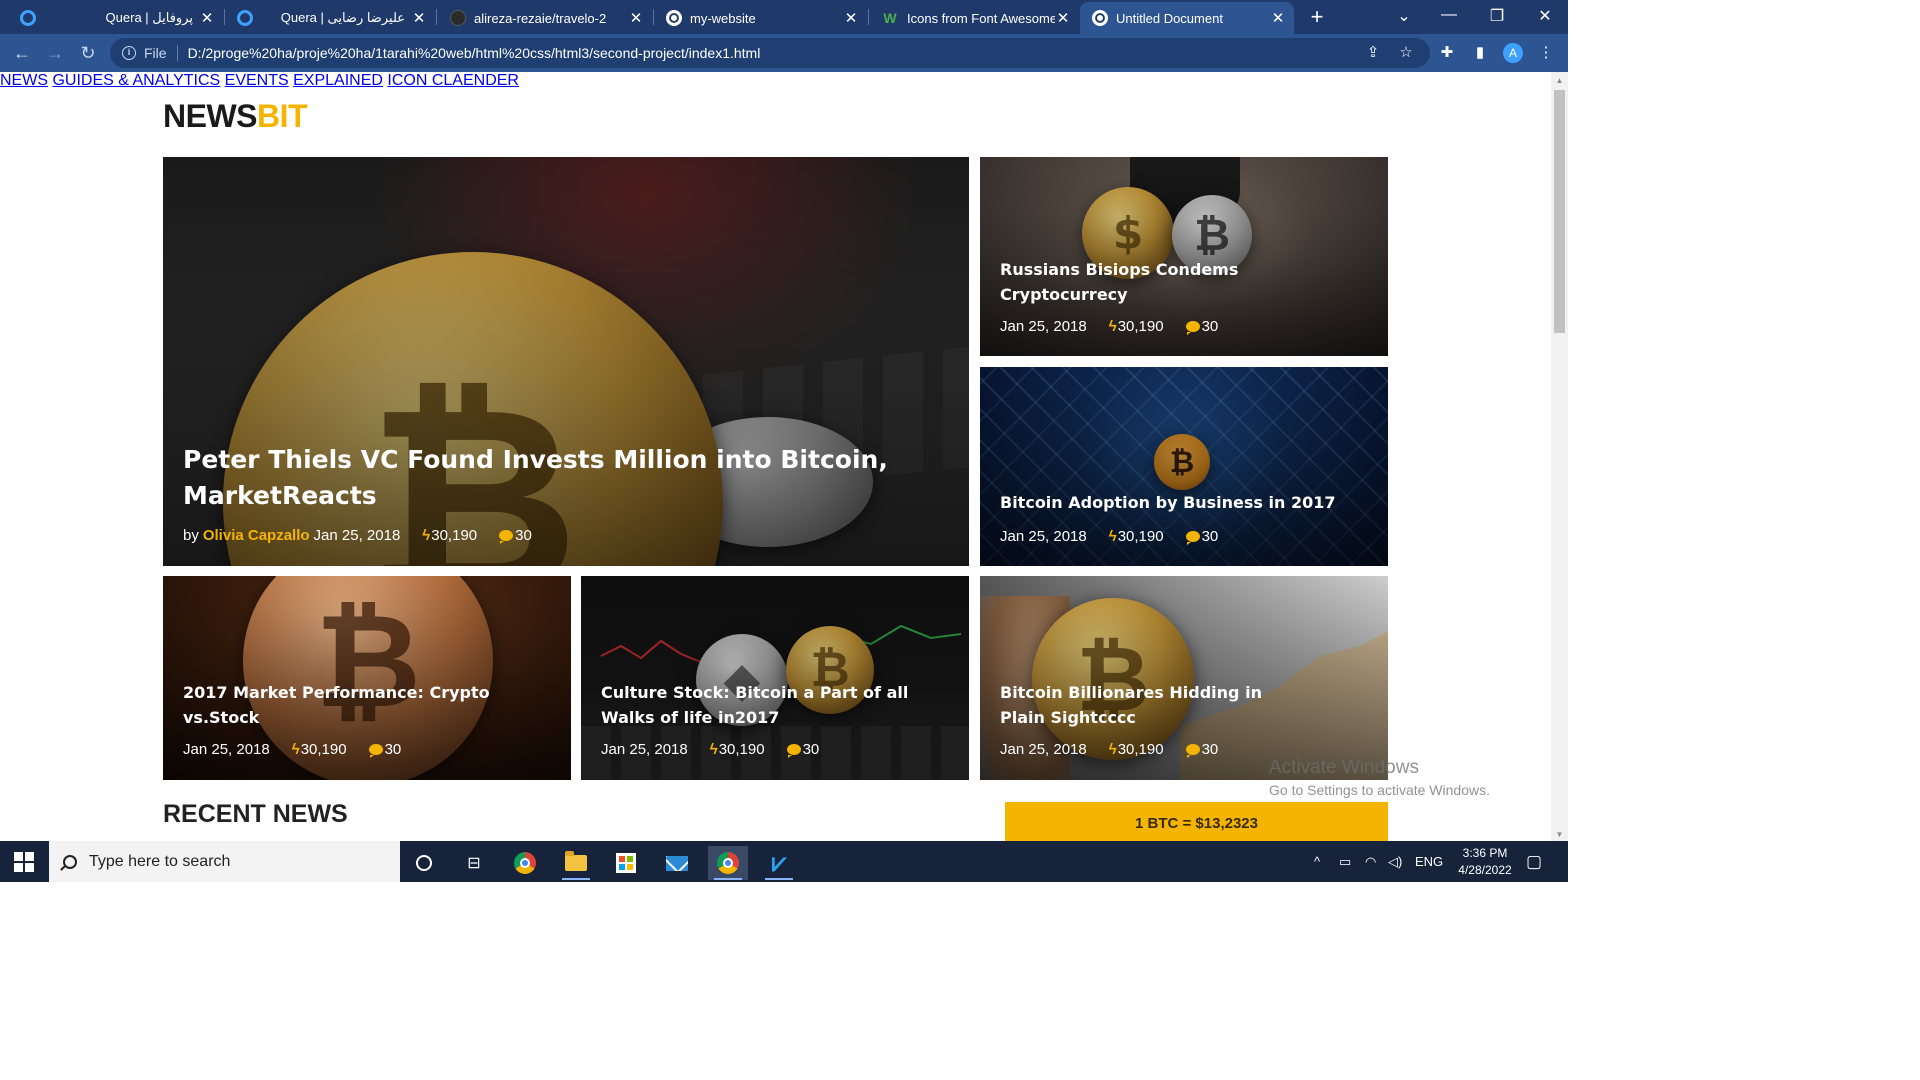 This screenshot has height=1080, width=1920. What do you see at coordinates (453, 80) in the screenshot?
I see `nav-icon-calendar: ICON CLAENDER` at bounding box center [453, 80].